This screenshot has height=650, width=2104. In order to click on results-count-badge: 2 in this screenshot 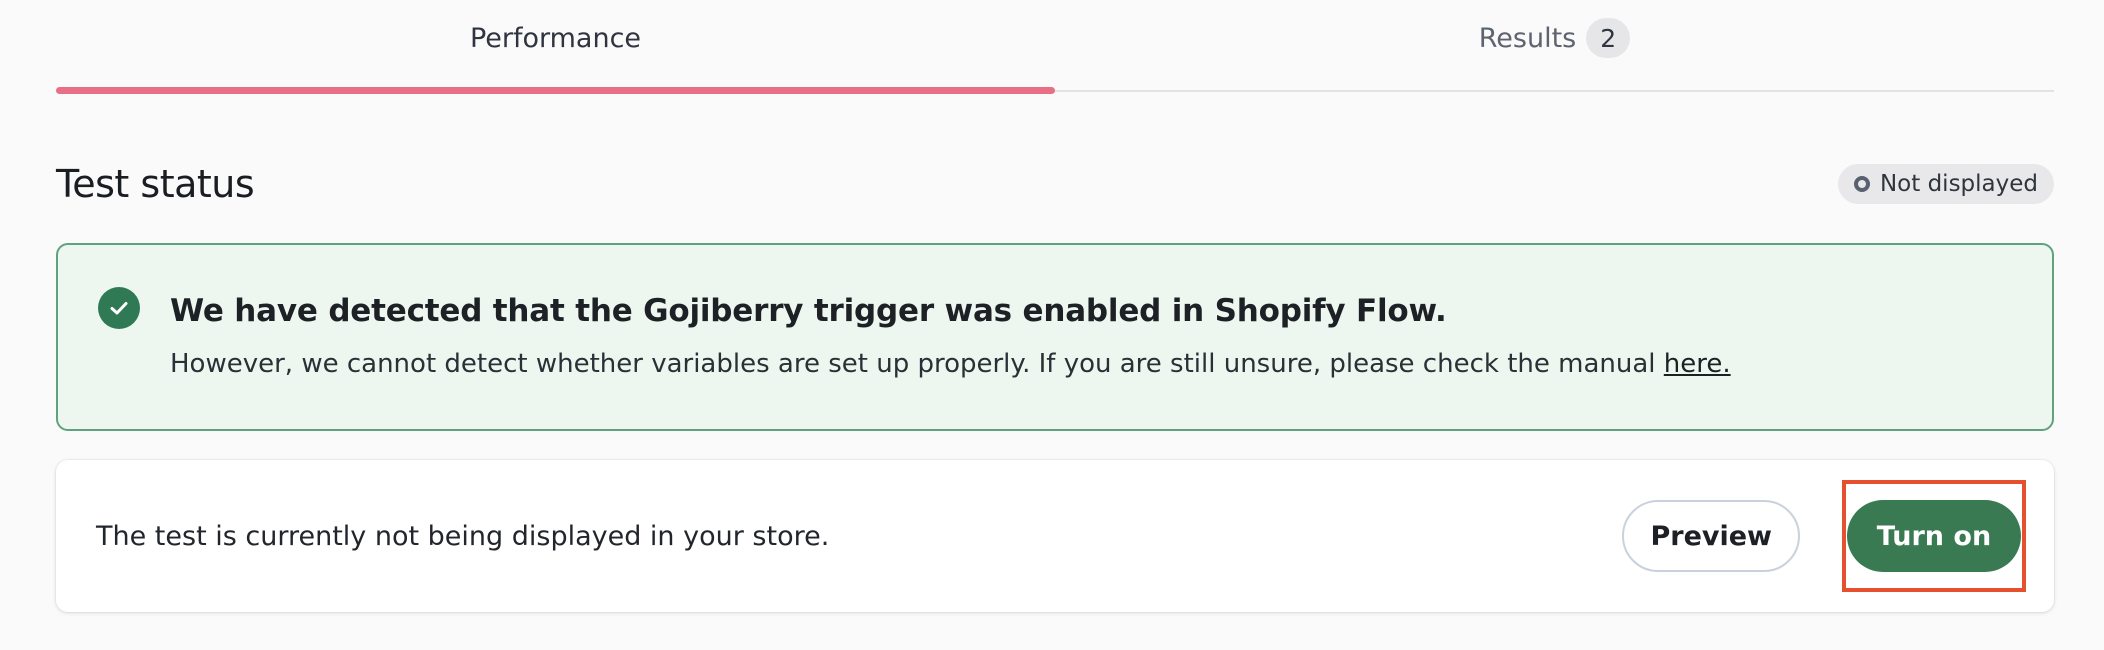, I will do `click(1608, 38)`.